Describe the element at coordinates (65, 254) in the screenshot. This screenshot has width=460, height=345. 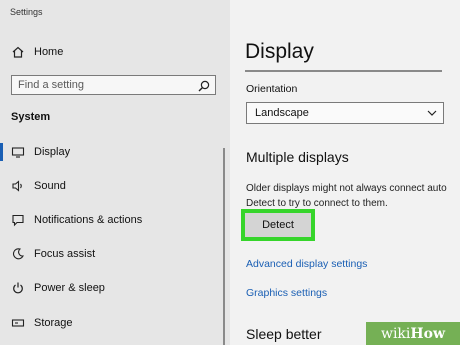
I see `sidebar-item-label: Focus assist` at that location.